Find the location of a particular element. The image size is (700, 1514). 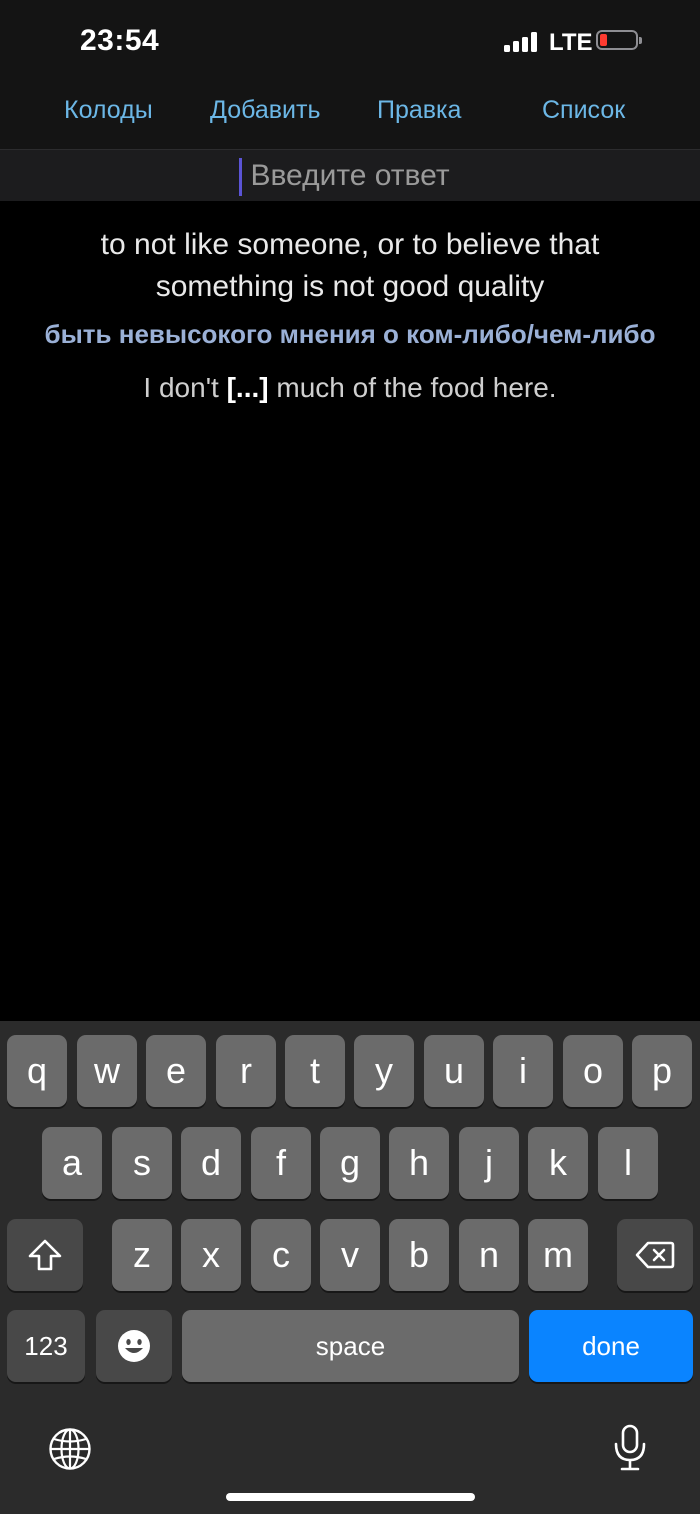

key-q: q is located at coordinates (37, 1071).